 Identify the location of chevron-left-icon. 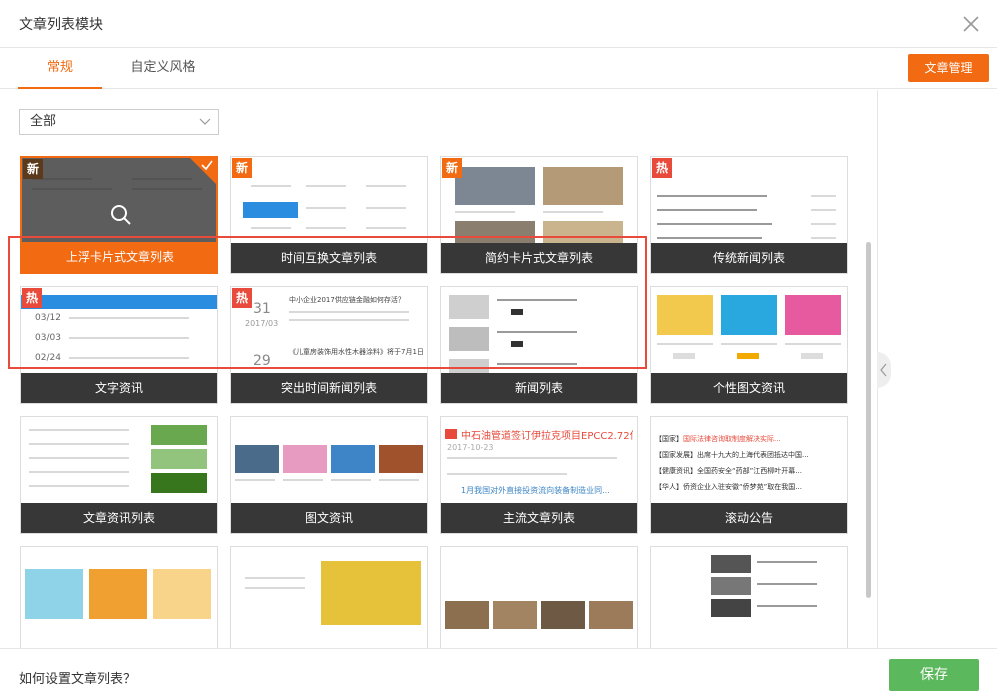
(883, 370).